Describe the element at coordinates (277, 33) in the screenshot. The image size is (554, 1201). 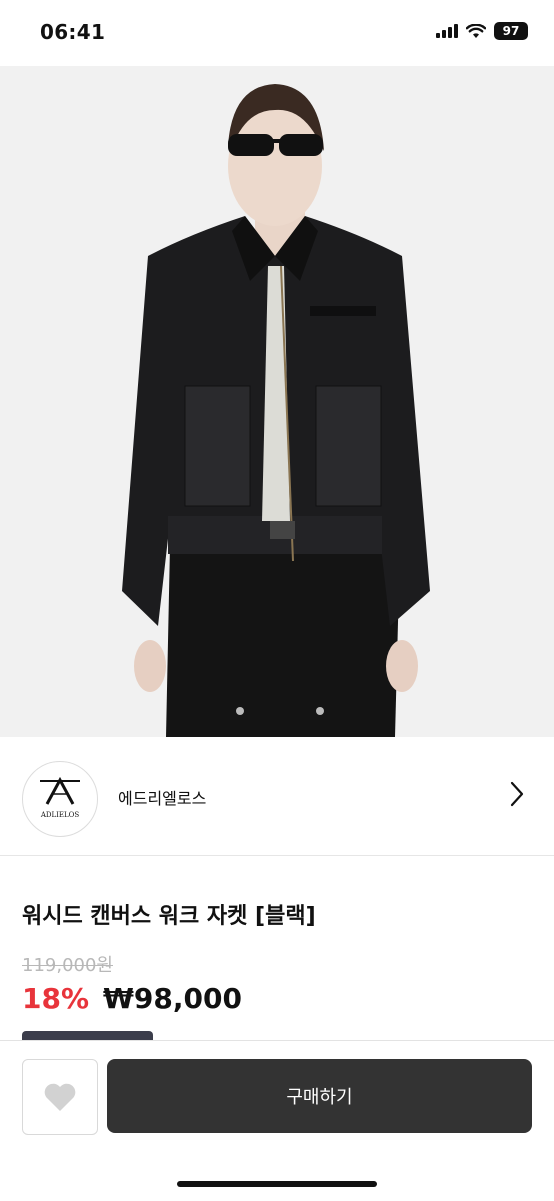
I see `status-bar: 06:41 97` at that location.